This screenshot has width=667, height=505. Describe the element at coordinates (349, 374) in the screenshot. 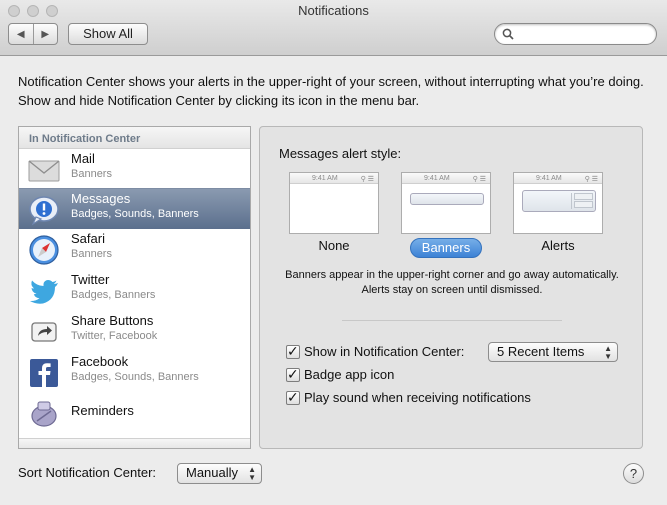

I see `badge-label: Badge app icon` at that location.